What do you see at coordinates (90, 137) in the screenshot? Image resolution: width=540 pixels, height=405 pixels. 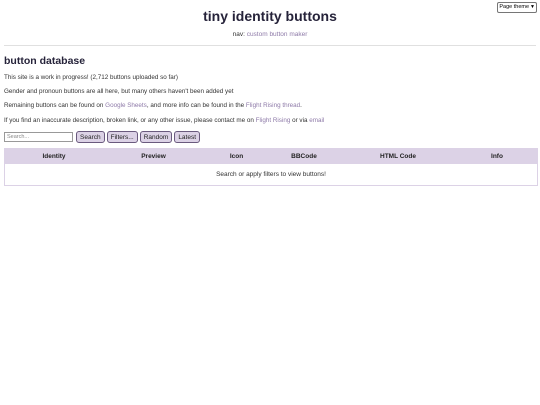 I see `search-button: Search` at bounding box center [90, 137].